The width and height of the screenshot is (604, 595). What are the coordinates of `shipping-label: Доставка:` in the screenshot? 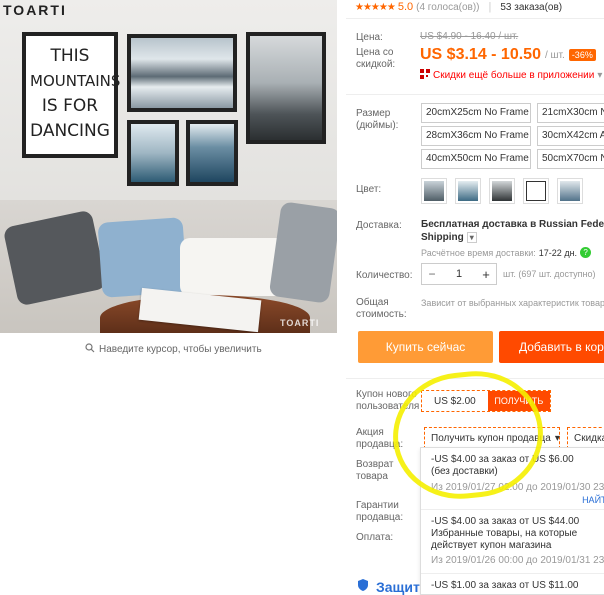 It's located at (379, 225).